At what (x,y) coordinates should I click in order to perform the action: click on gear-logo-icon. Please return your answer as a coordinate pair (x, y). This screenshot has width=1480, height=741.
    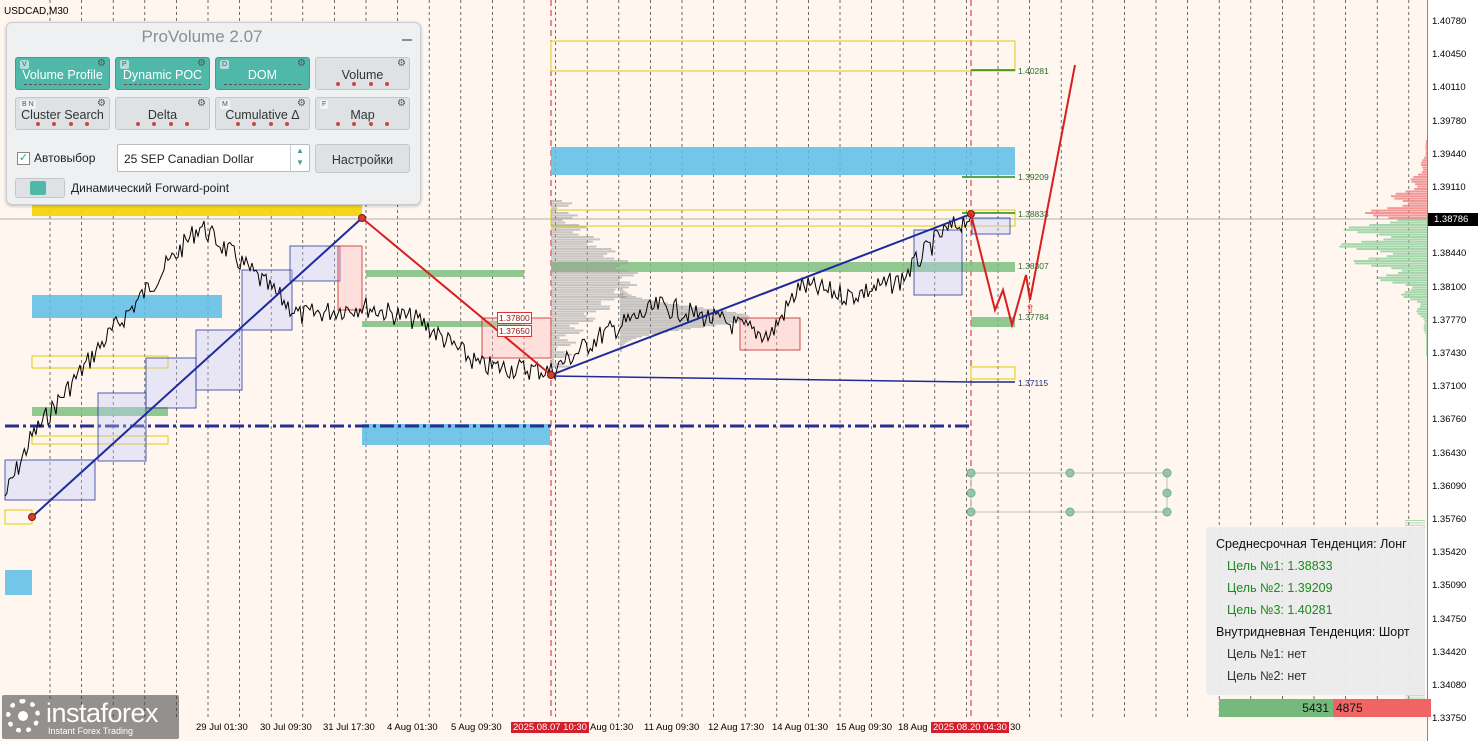
    Looking at the image, I should click on (23, 716).